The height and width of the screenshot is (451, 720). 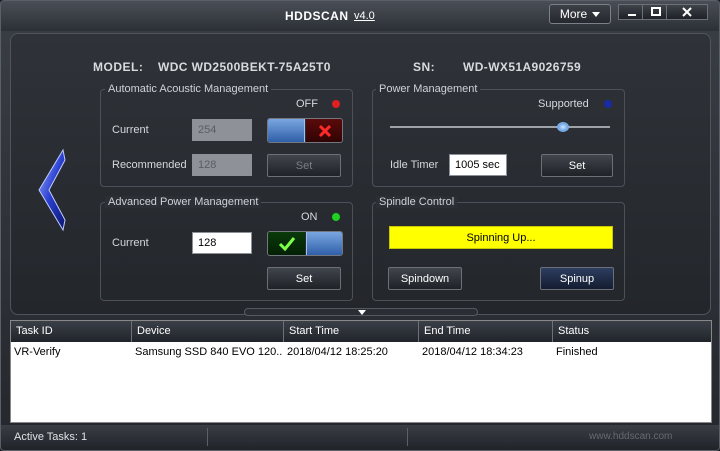 What do you see at coordinates (286, 130) in the screenshot?
I see `aam-toggle-knob` at bounding box center [286, 130].